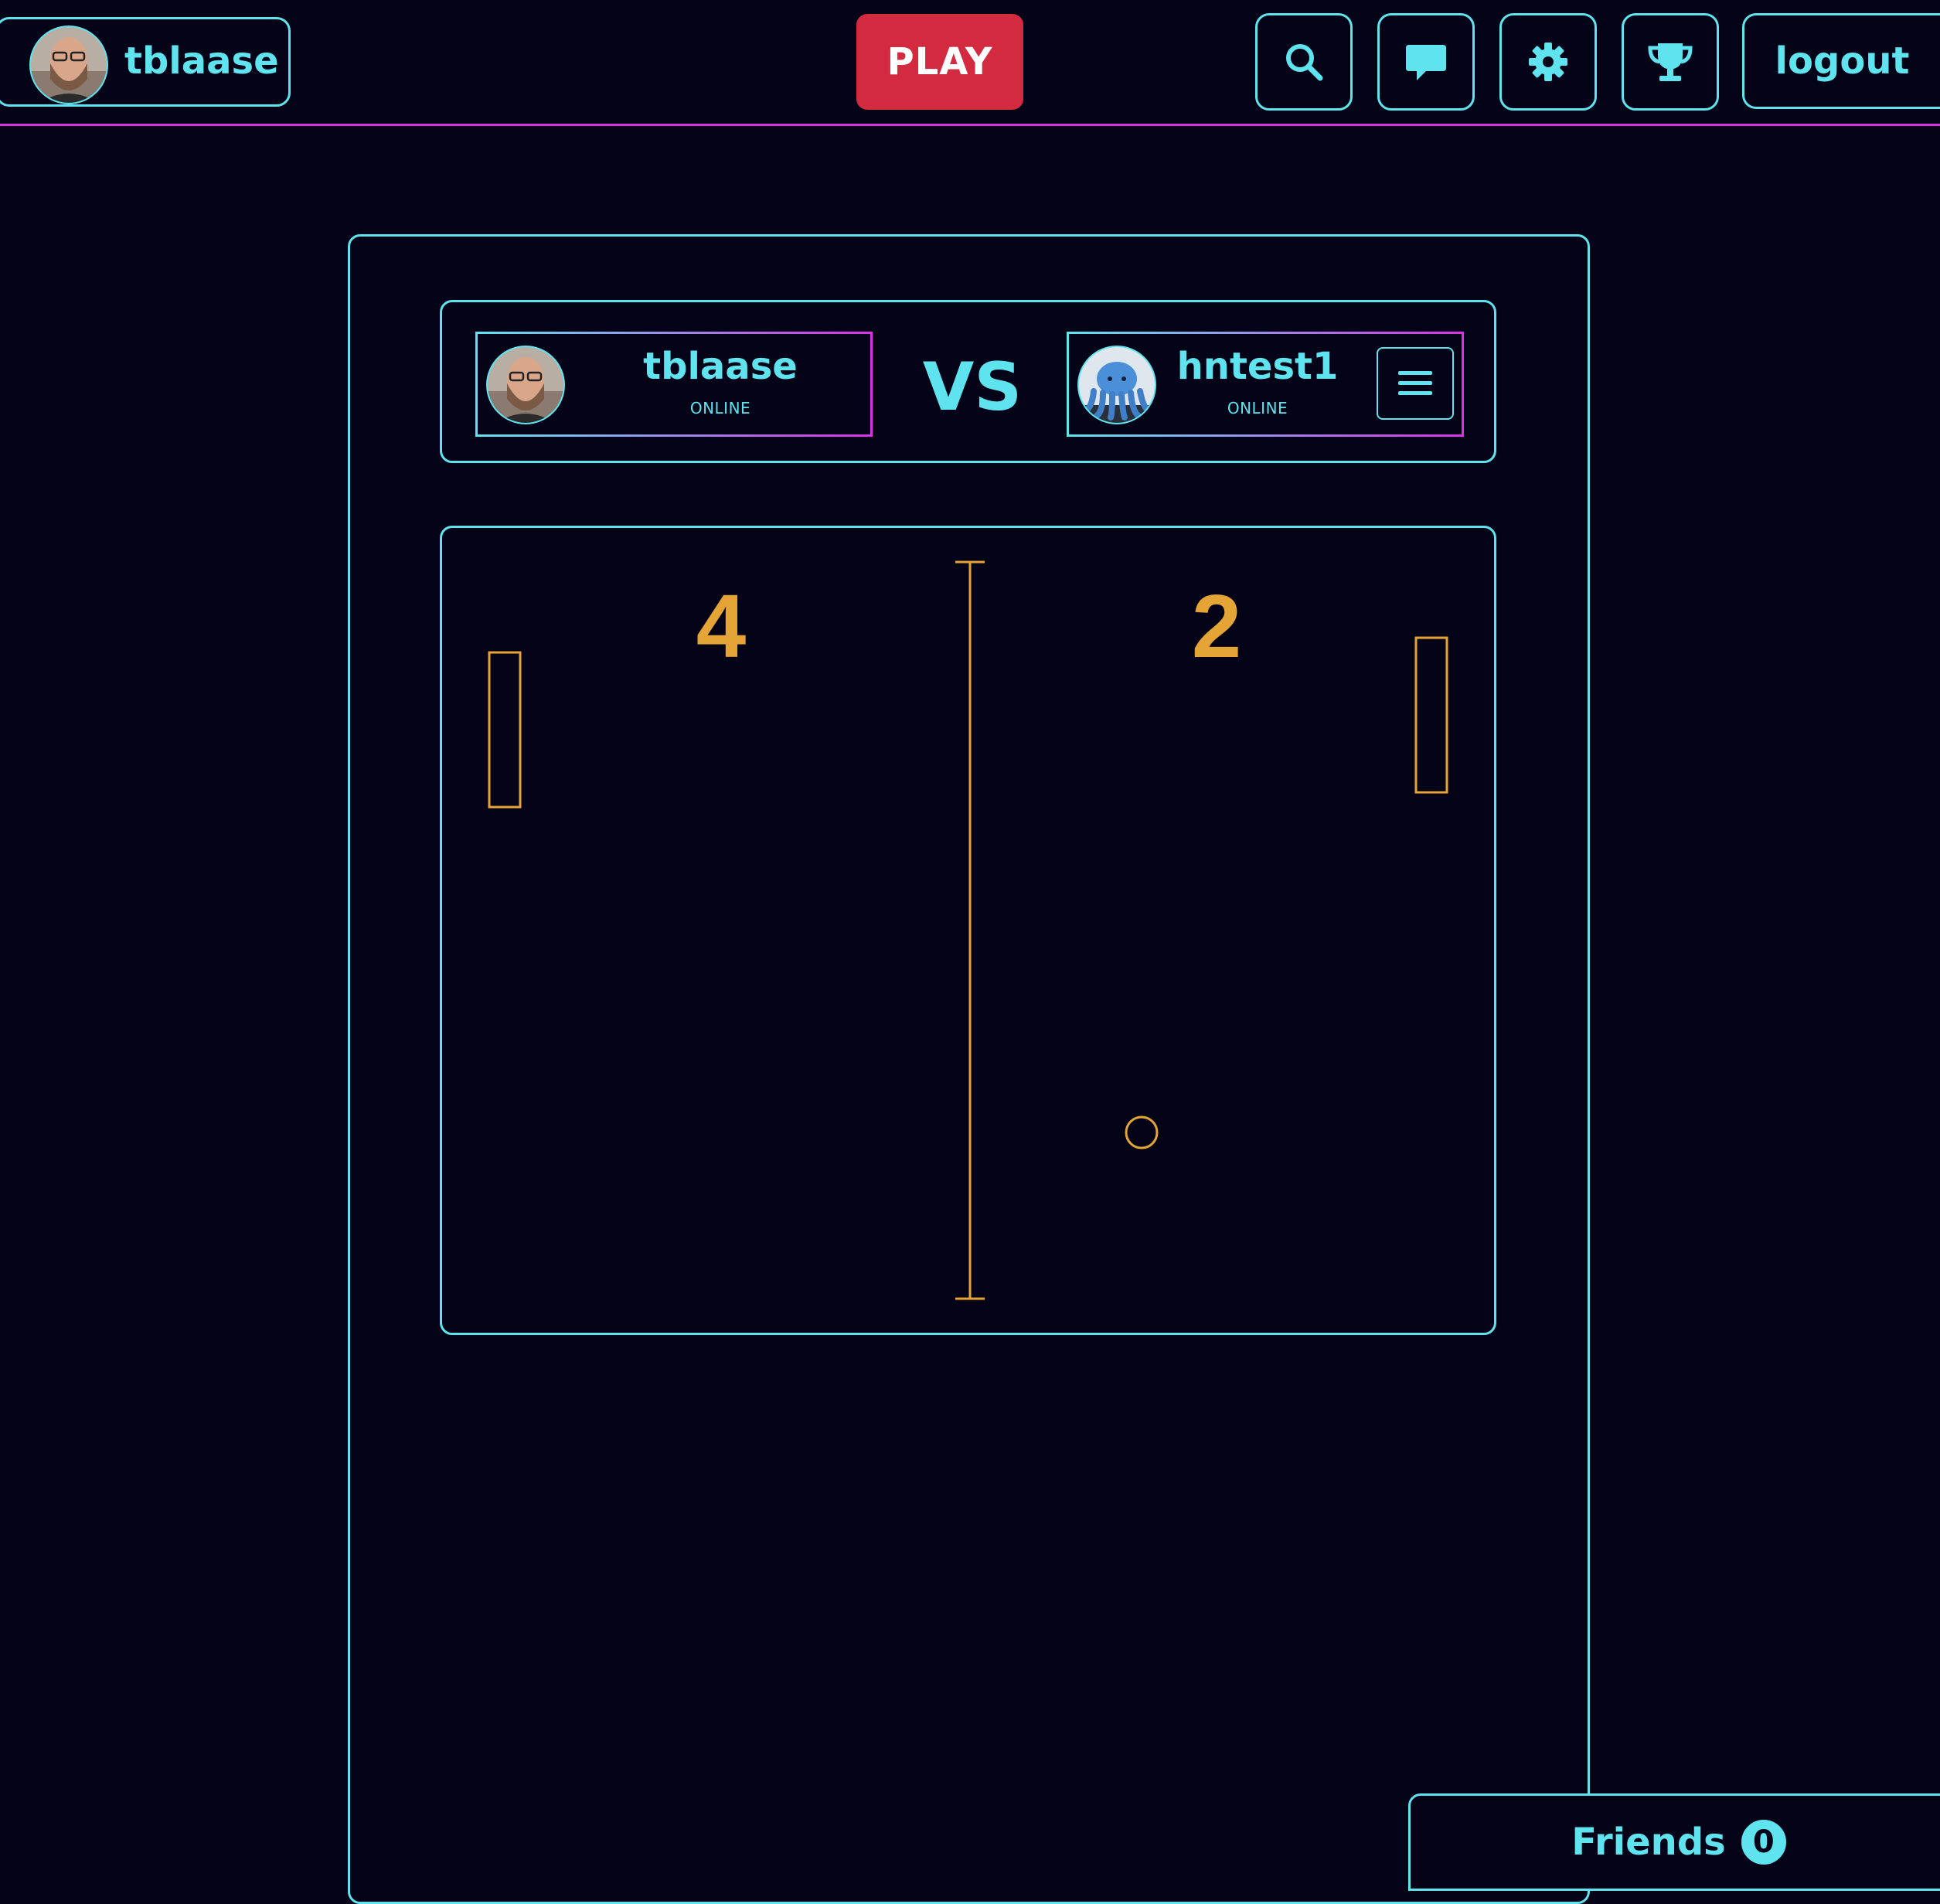 This screenshot has height=1904, width=1940. I want to click on friends-tab: Friends 0, so click(1674, 1842).